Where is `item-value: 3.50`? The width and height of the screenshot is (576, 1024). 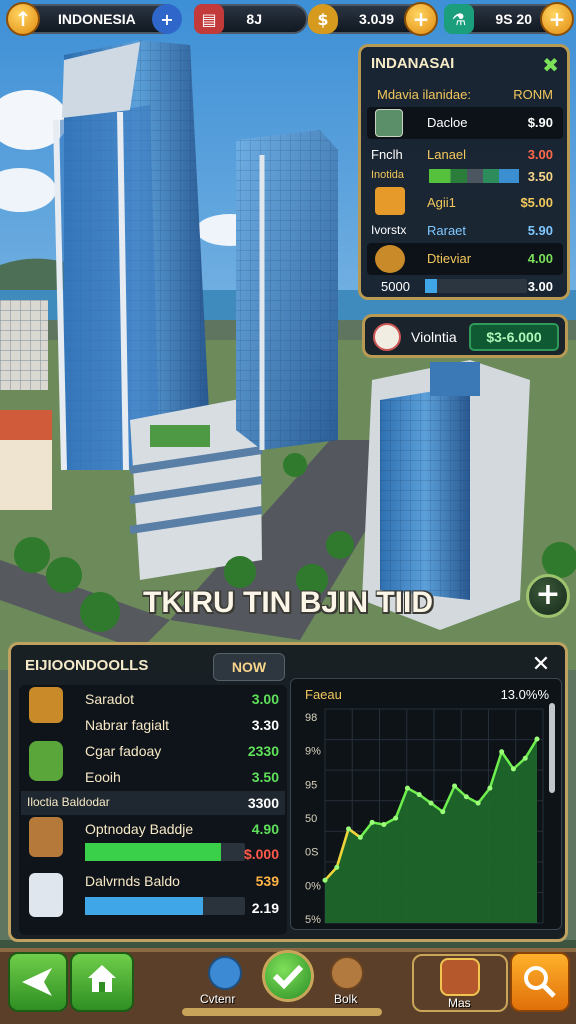 item-value: 3.50 is located at coordinates (265, 777).